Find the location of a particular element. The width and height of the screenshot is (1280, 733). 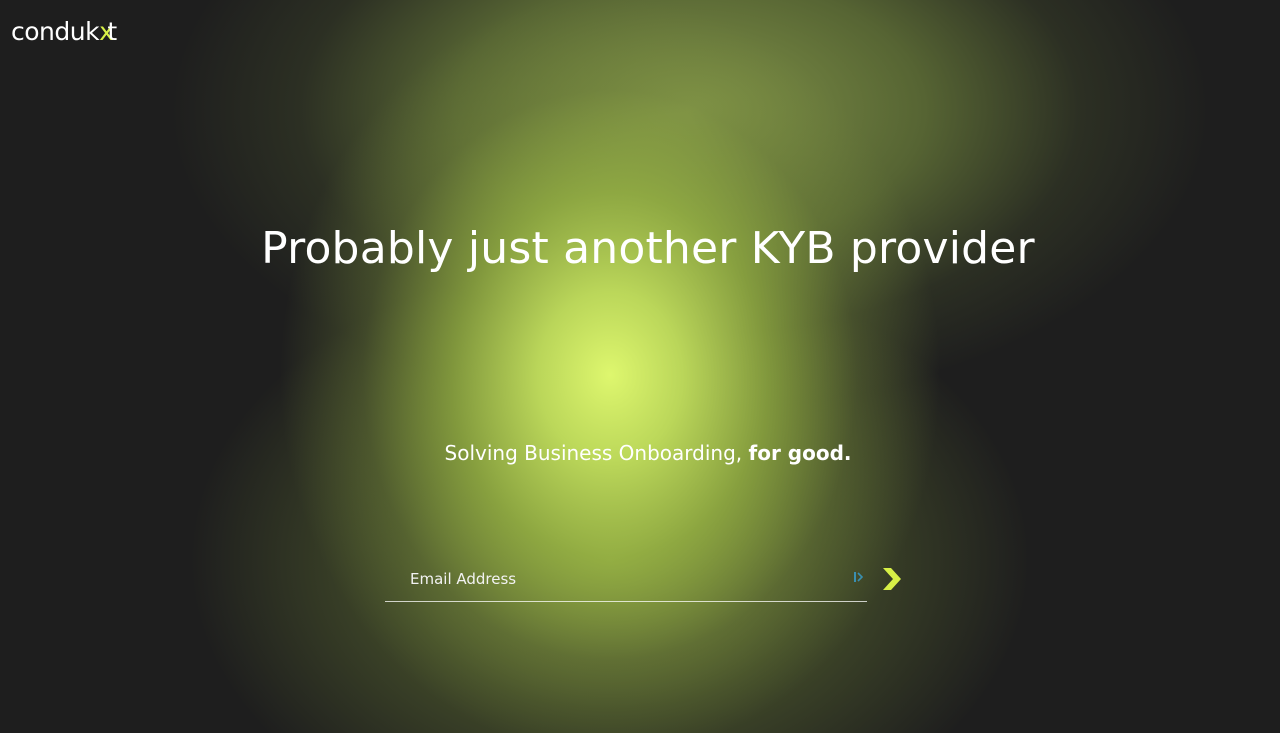

signup-form is located at coordinates (655, 580).